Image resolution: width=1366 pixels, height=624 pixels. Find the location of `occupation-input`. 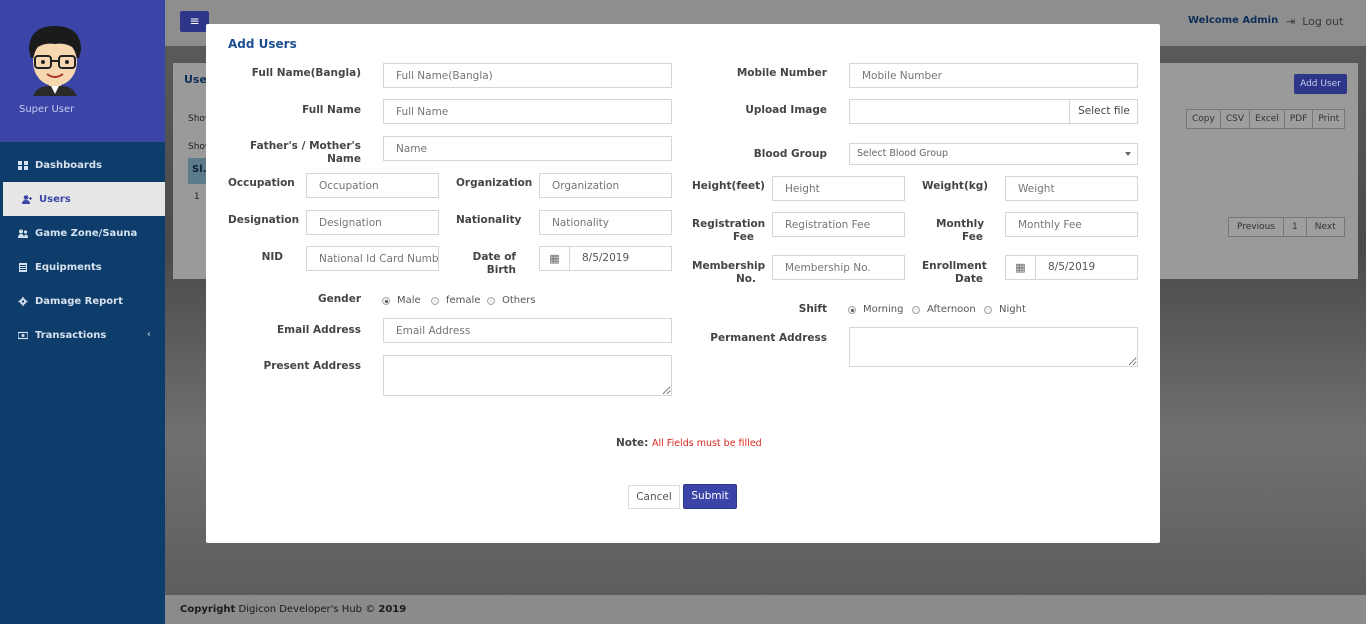

occupation-input is located at coordinates (372, 185).